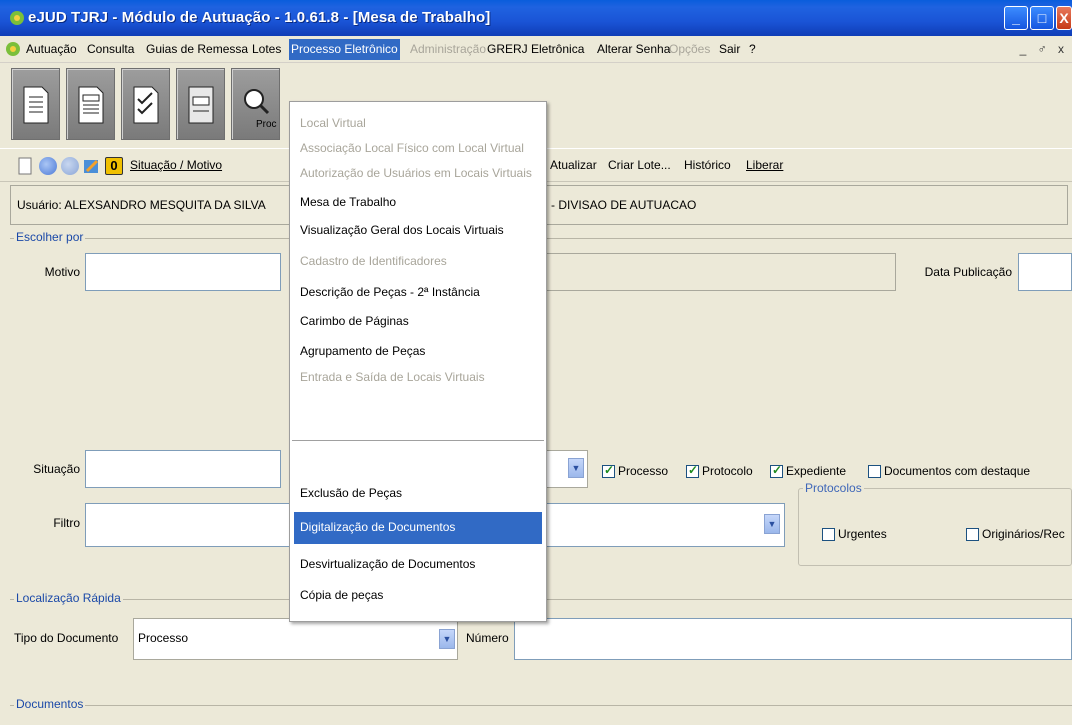  Describe the element at coordinates (110, 49) in the screenshot. I see `menu-consulta: Consulta` at that location.